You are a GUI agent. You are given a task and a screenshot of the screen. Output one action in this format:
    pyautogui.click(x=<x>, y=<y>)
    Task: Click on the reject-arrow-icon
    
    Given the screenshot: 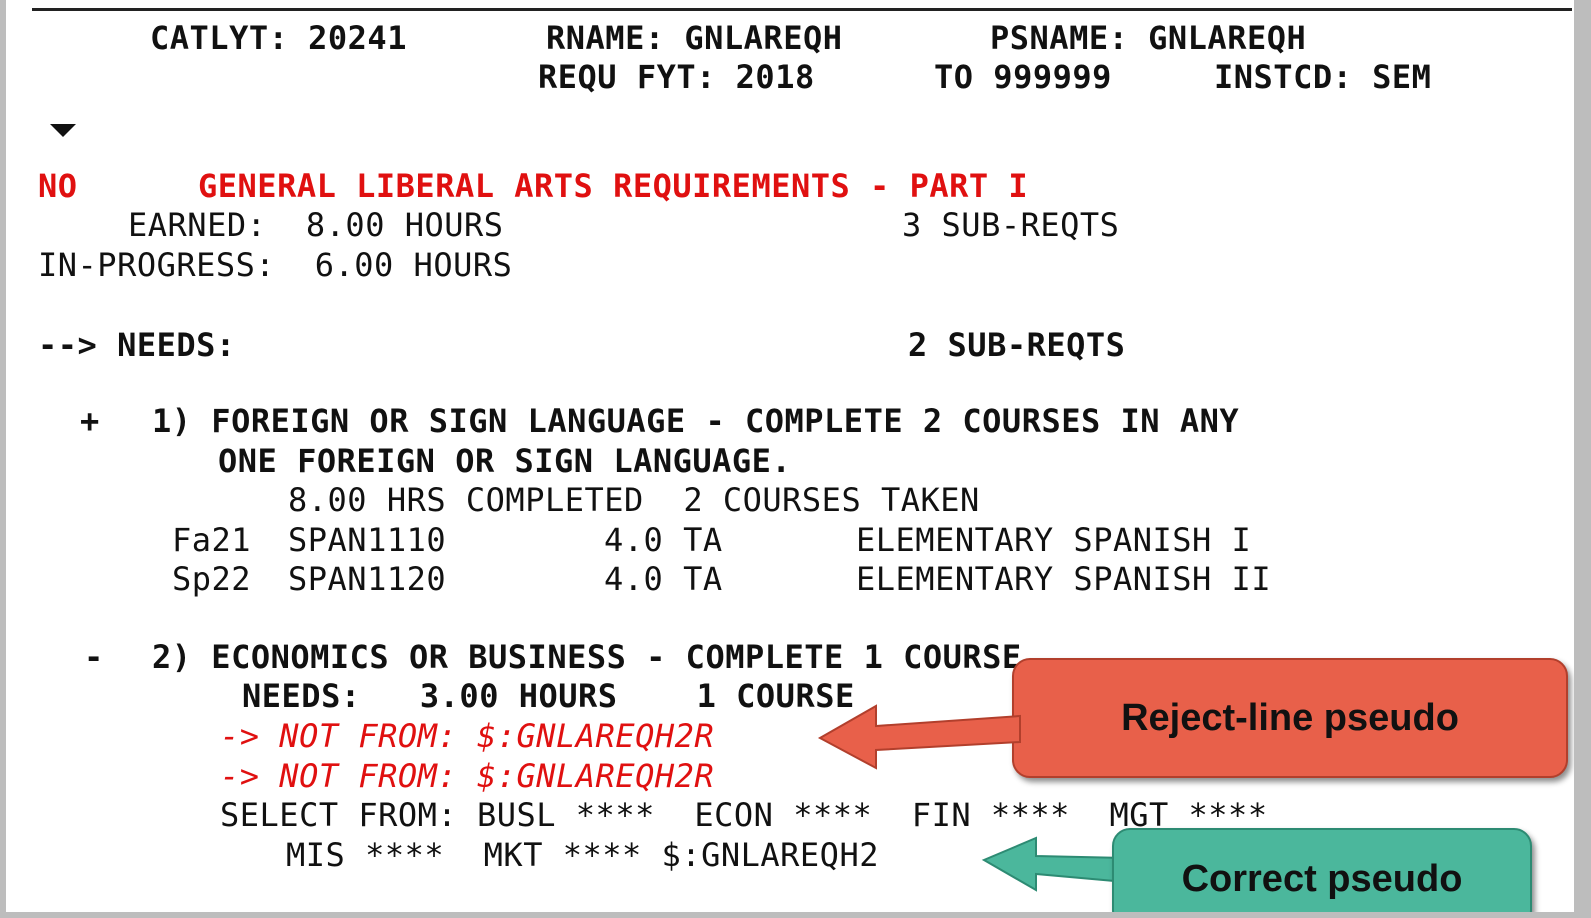 What is the action you would take?
    pyautogui.click(x=919, y=737)
    